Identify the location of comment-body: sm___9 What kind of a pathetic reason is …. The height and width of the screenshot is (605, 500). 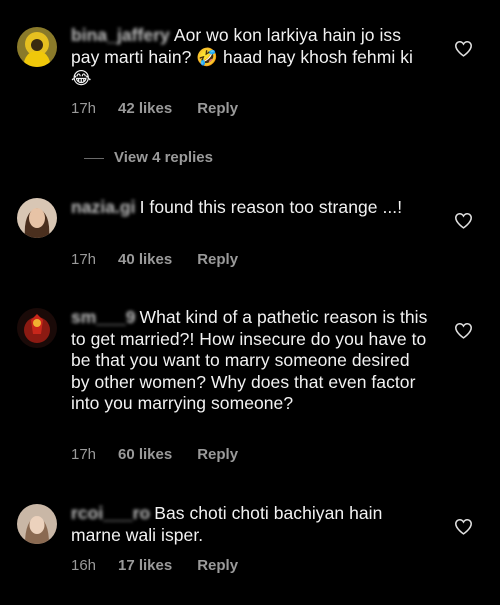
(252, 361).